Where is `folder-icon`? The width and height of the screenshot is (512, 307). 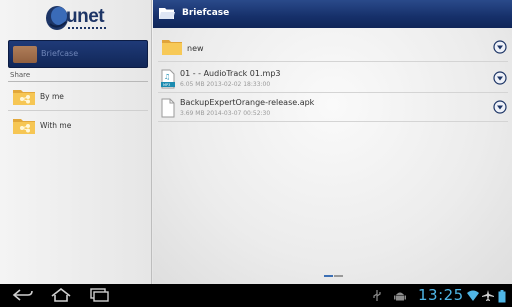 folder-icon is located at coordinates (172, 47).